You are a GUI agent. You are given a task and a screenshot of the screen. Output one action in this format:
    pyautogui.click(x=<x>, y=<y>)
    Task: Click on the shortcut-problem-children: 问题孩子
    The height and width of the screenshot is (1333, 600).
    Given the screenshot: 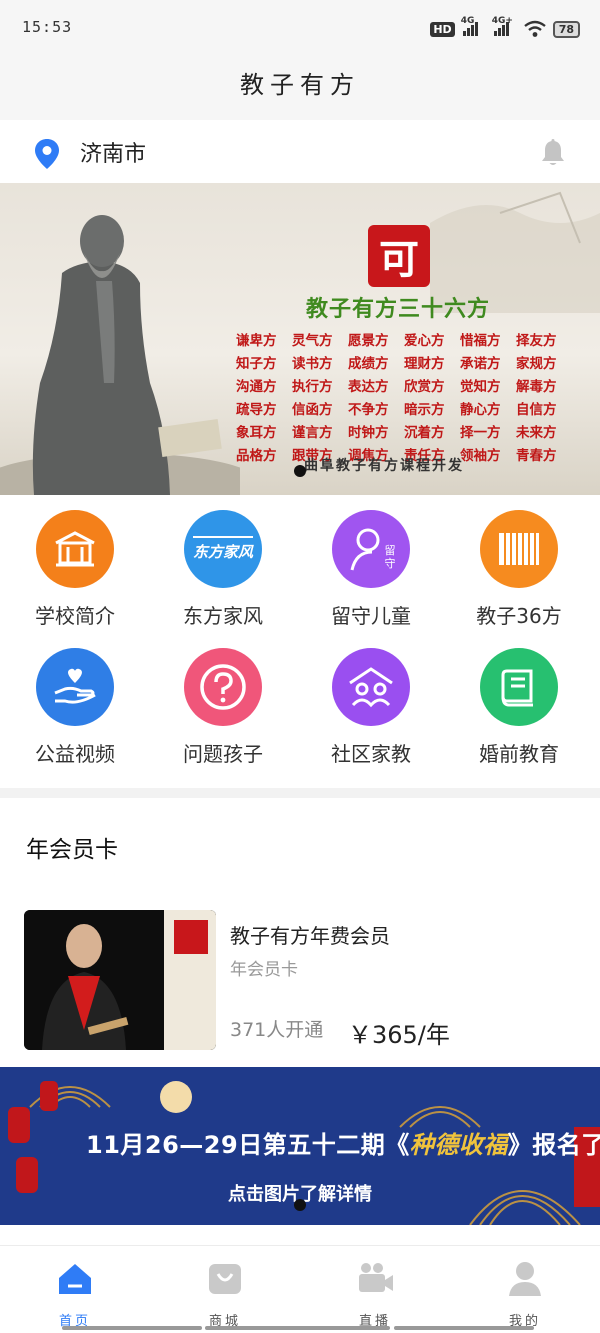 What is the action you would take?
    pyautogui.click(x=223, y=707)
    